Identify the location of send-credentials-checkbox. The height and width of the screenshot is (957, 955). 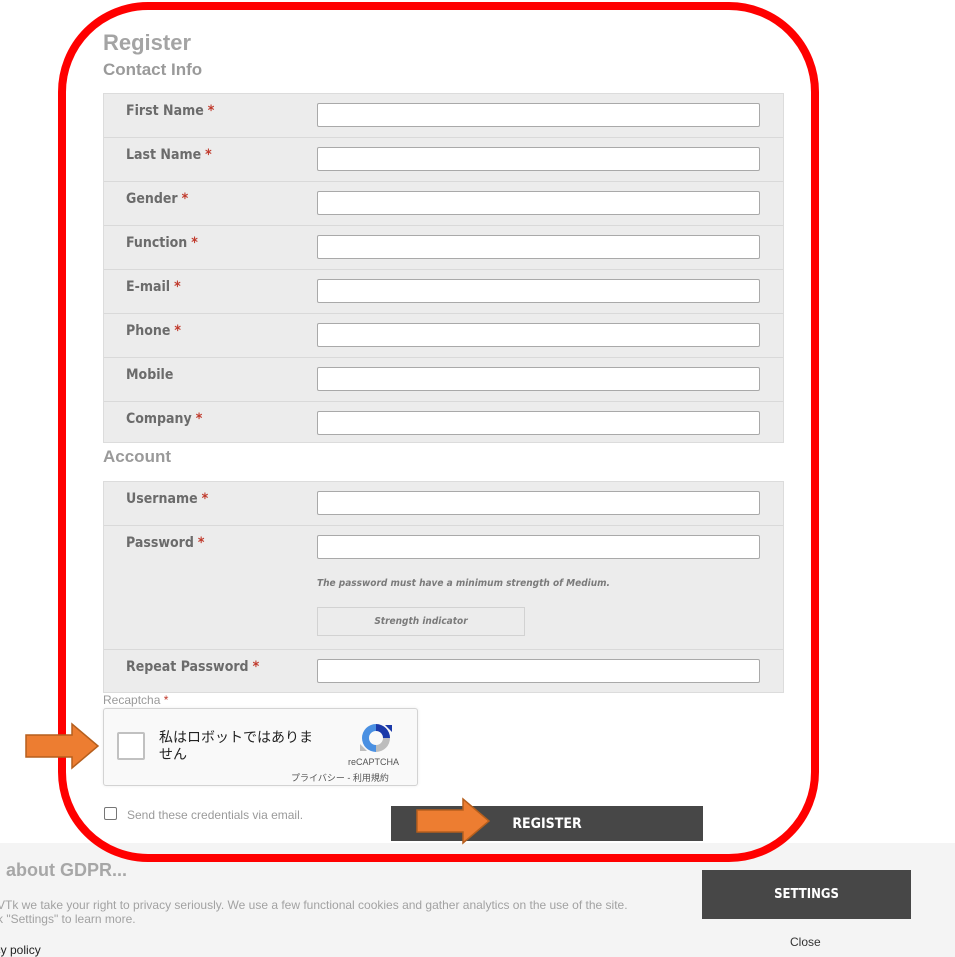
(110, 813).